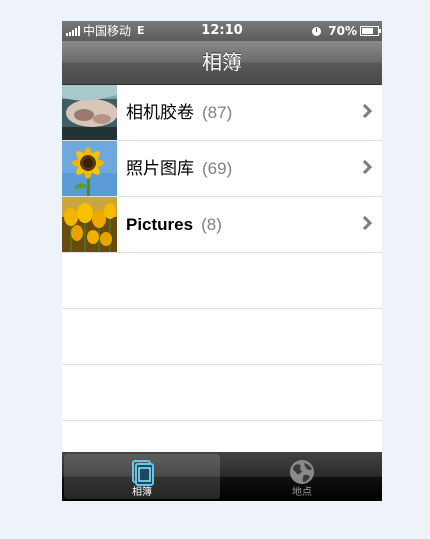  I want to click on album-name: 照片图库, so click(160, 169).